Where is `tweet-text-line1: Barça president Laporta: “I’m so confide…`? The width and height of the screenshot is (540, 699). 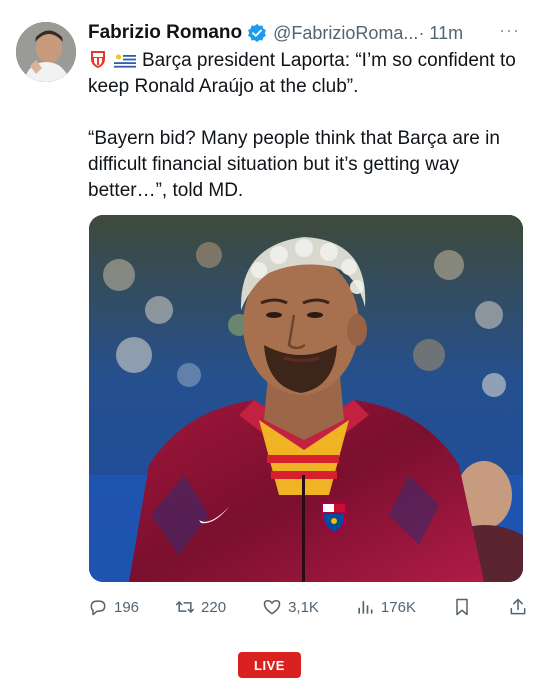
tweet-text-line1: Barça president Laporta: “I’m so confide… is located at coordinates (302, 73).